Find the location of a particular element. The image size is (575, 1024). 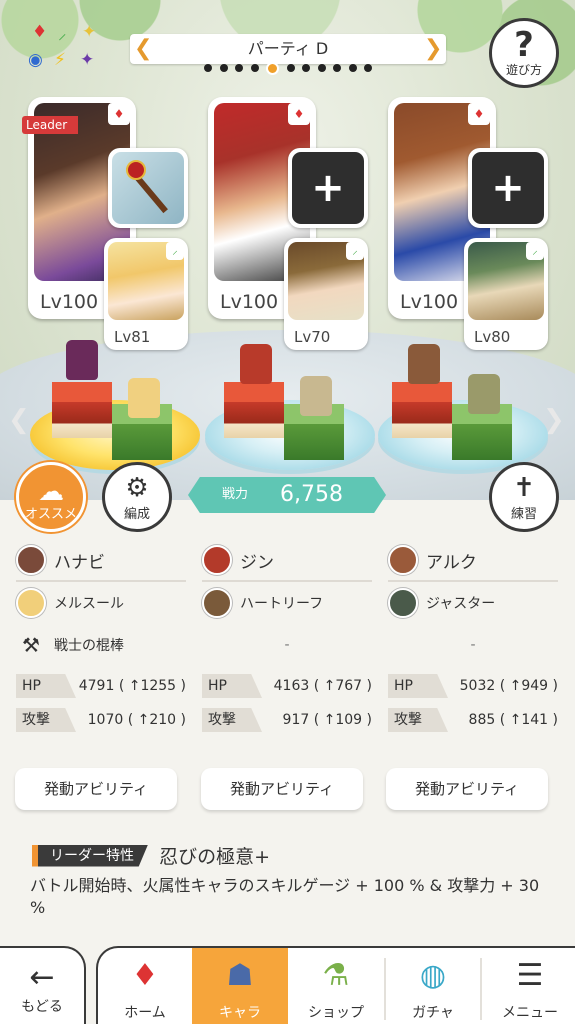

nav-menu: ☰ メニュー is located at coordinates (528, 986).